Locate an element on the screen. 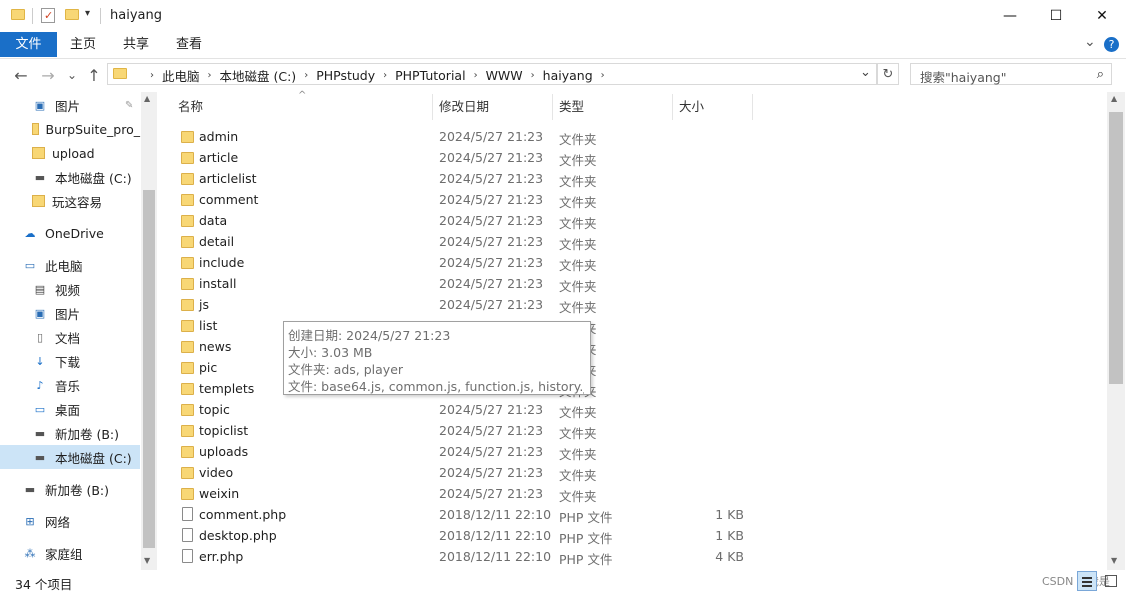 The width and height of the screenshot is (1126, 595). nav-item: ▭ 此电脑 is located at coordinates (70, 265).